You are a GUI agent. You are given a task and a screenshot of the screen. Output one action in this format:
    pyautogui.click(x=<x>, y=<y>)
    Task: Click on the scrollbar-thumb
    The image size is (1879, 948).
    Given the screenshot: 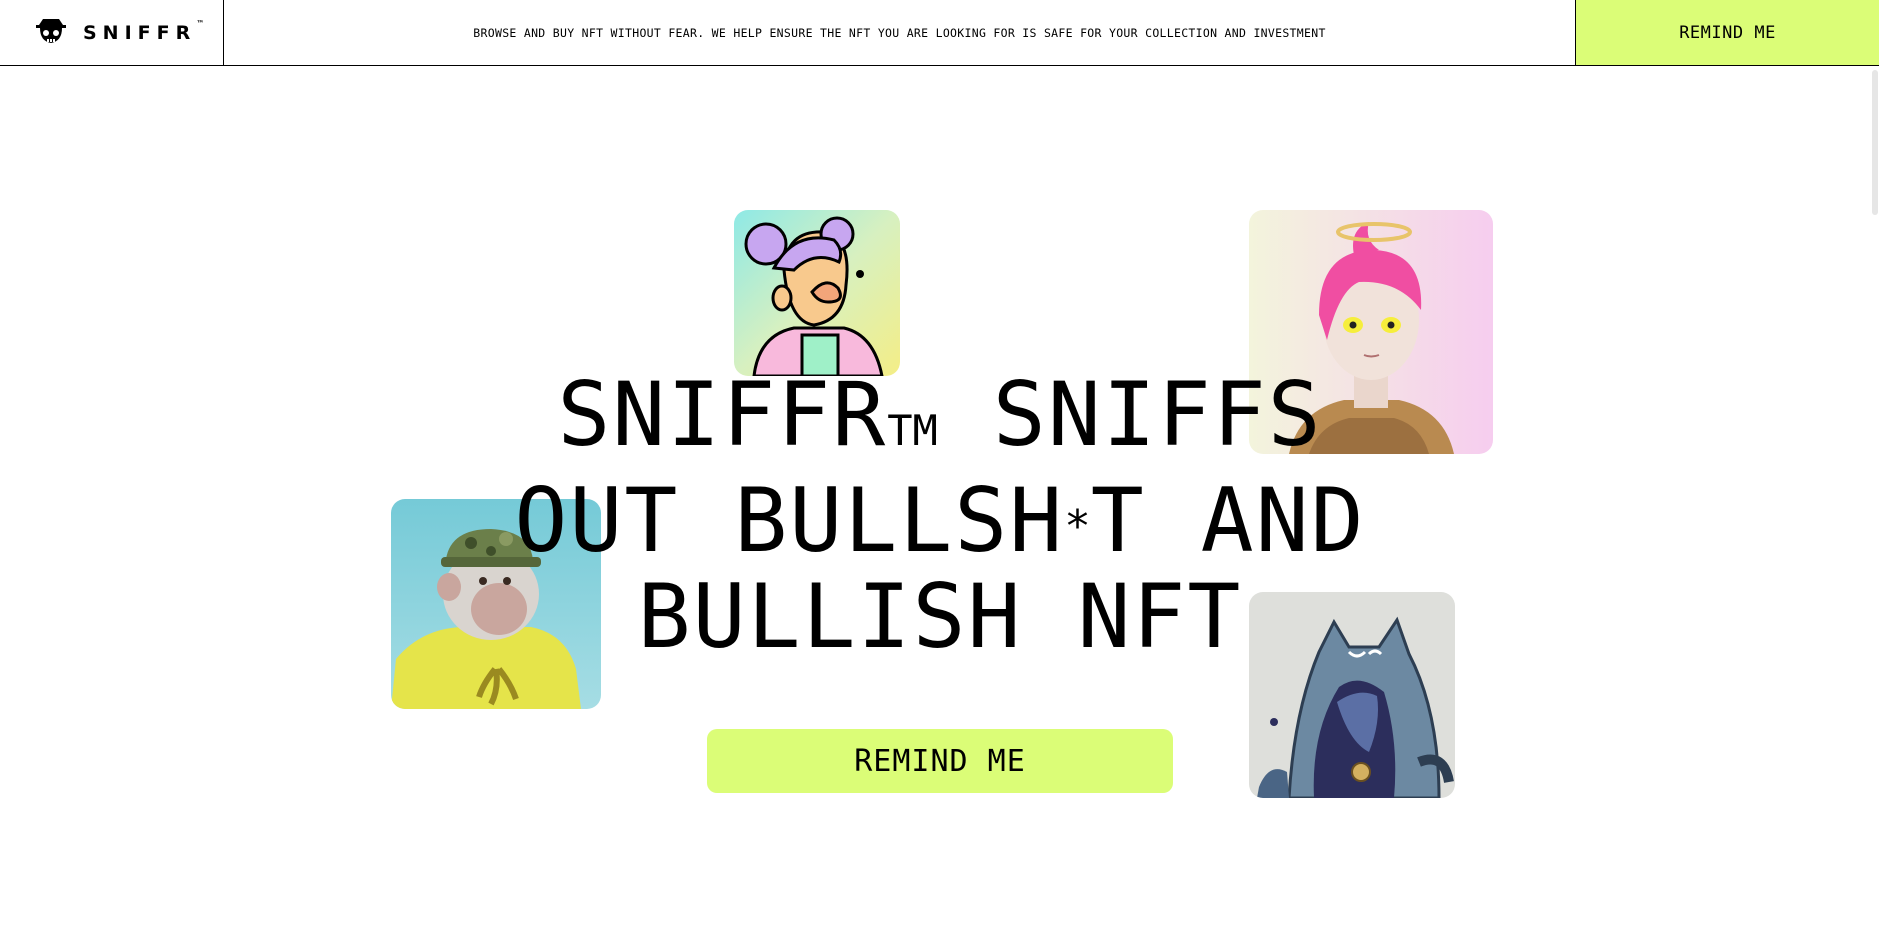 What is the action you would take?
    pyautogui.click(x=1875, y=142)
    